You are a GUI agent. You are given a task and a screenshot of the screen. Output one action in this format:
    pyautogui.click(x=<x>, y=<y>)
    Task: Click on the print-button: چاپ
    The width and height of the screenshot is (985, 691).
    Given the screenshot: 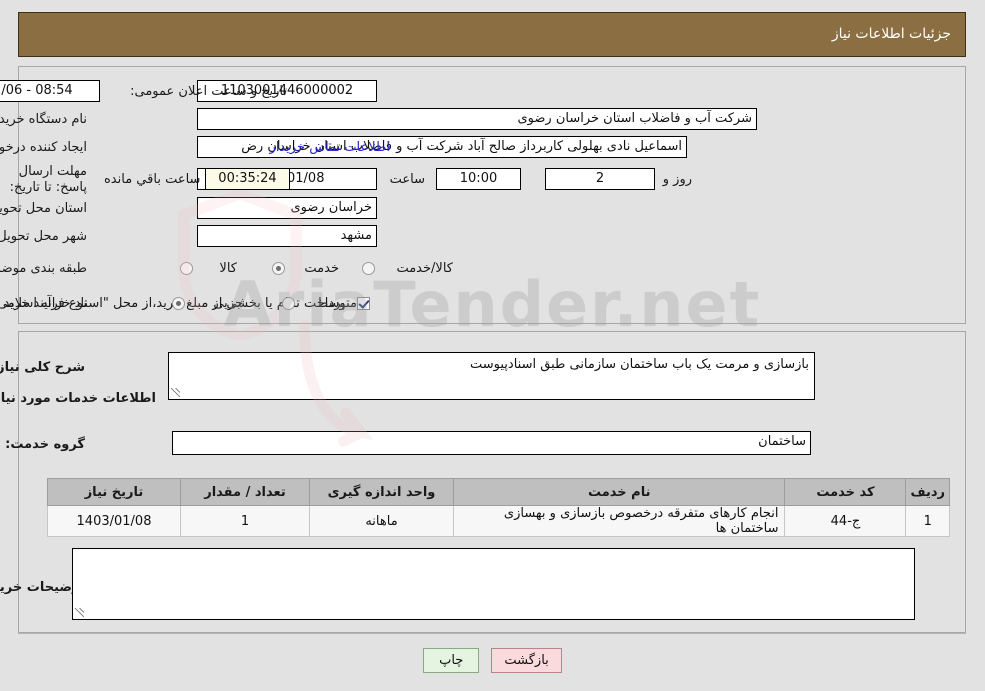 What is the action you would take?
    pyautogui.click(x=451, y=660)
    